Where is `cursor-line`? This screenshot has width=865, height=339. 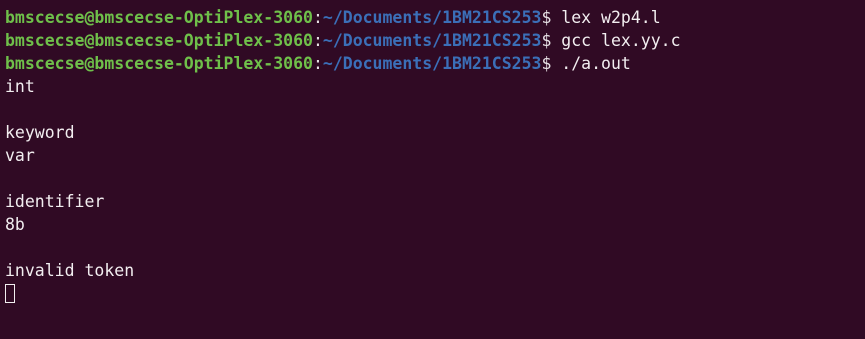 cursor-line is located at coordinates (435, 293).